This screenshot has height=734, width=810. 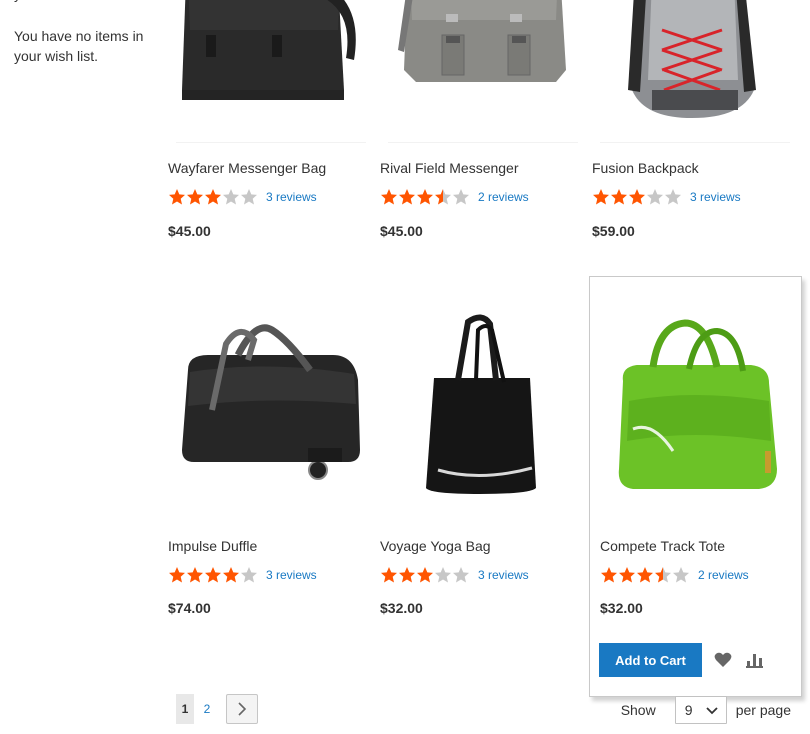 I want to click on page-current: 1, so click(x=185, y=709).